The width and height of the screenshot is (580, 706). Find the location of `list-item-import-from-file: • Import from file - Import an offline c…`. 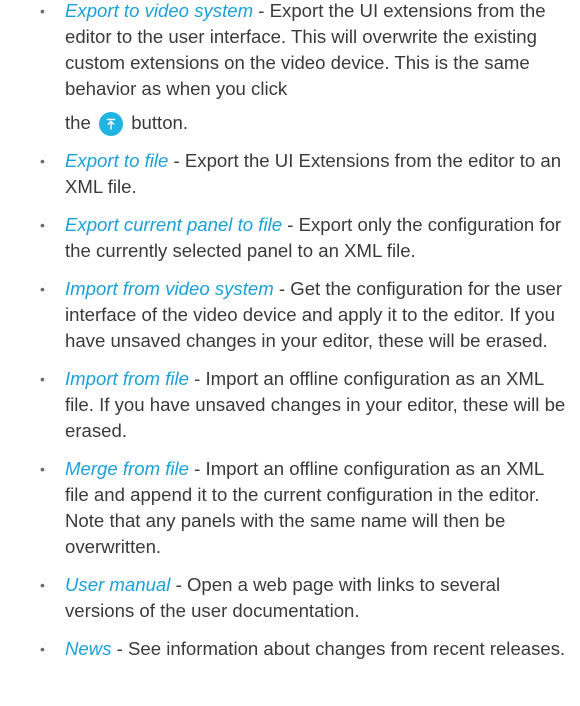

list-item-import-from-file: • Import from file - Import an offline c… is located at coordinates (290, 405).